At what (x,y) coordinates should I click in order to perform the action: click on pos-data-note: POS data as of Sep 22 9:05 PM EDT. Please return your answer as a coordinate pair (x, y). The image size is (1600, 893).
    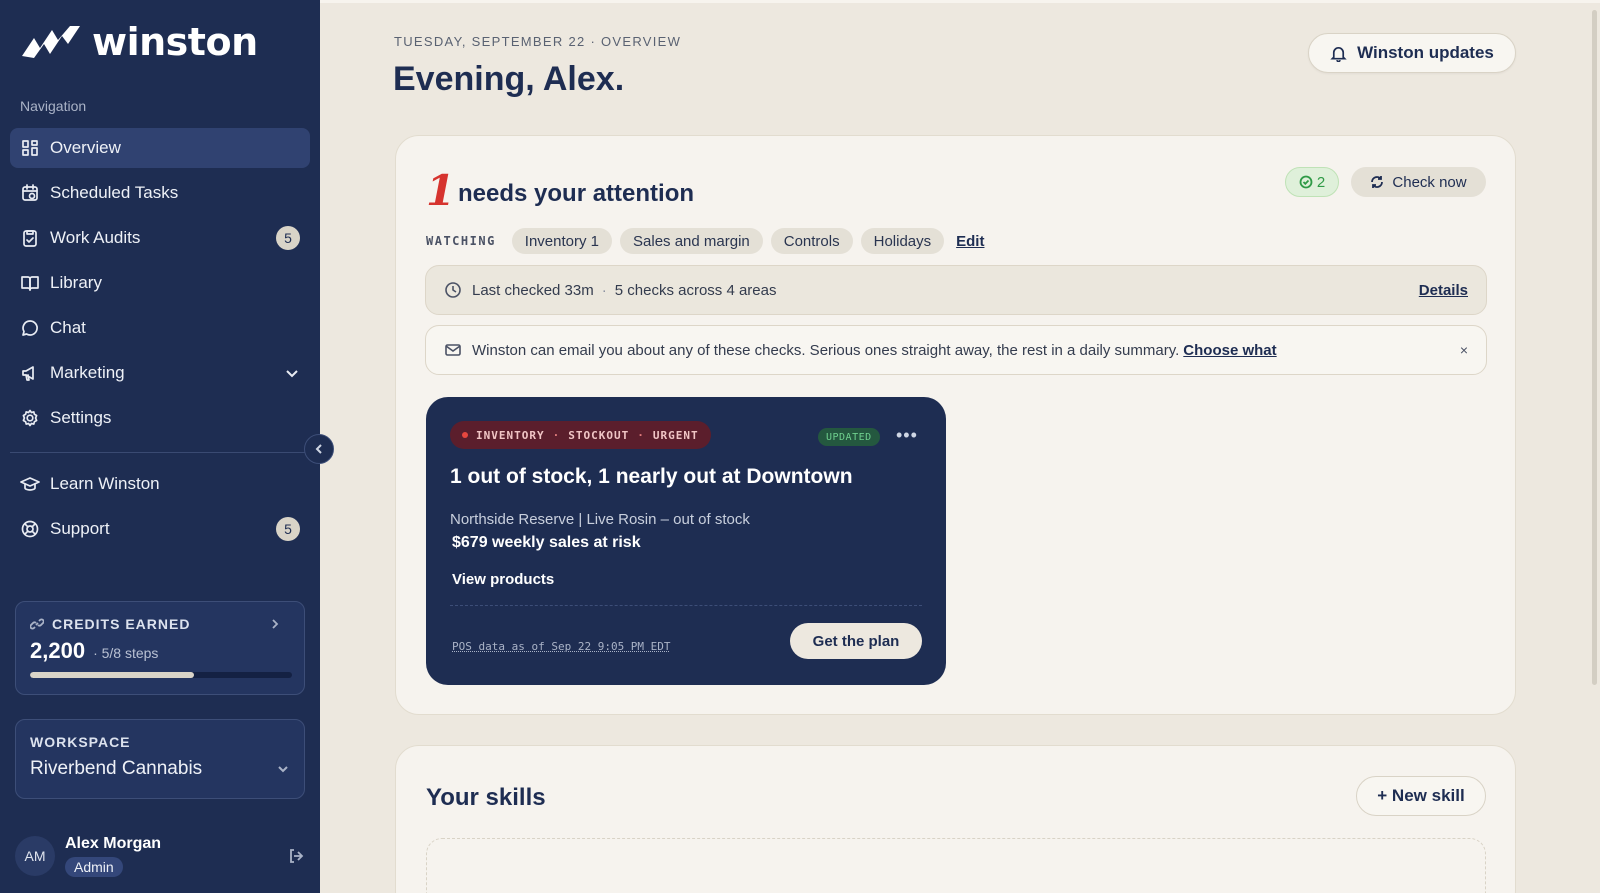
    Looking at the image, I should click on (561, 646).